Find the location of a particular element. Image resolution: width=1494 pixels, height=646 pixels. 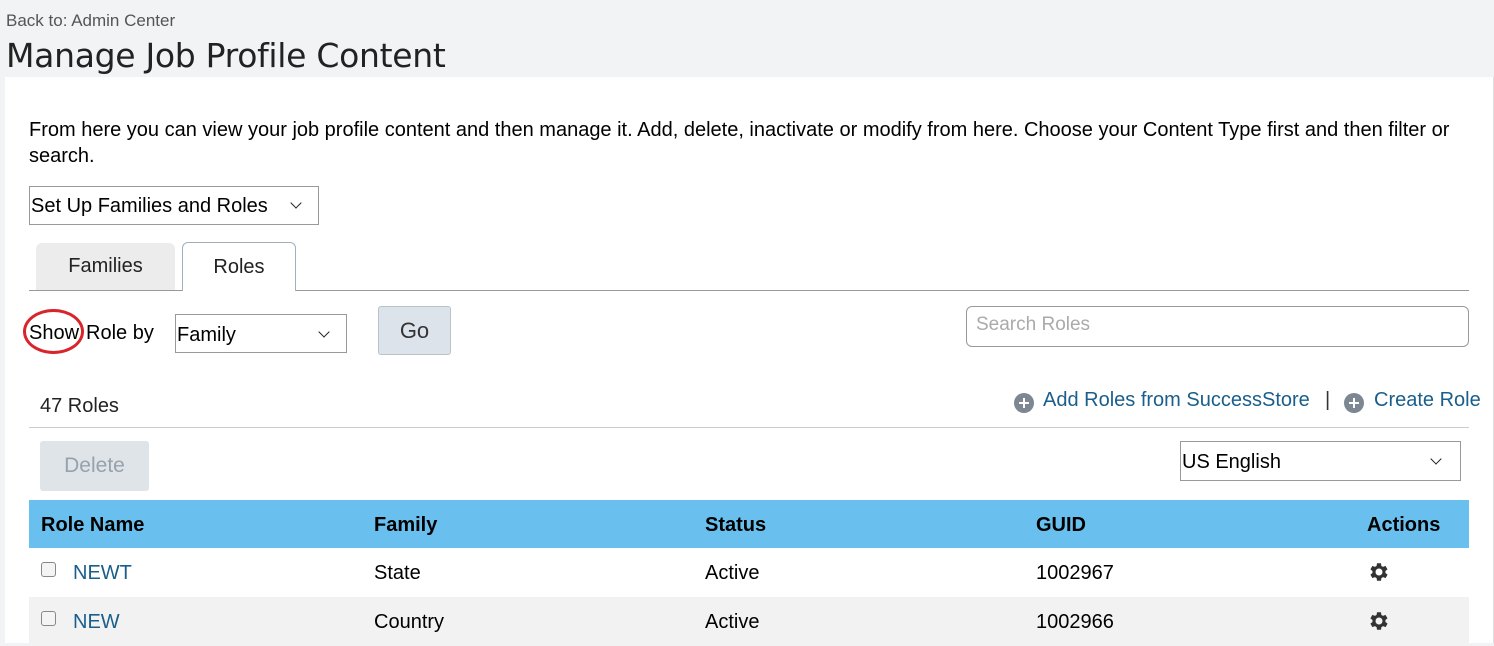

section-divider is located at coordinates (749, 427).